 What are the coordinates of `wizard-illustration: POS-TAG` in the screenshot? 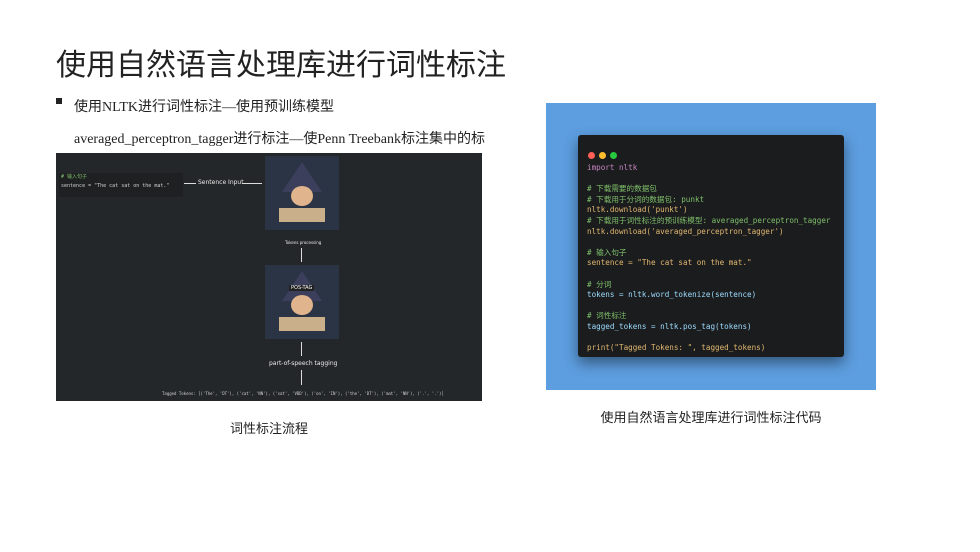 It's located at (302, 302).